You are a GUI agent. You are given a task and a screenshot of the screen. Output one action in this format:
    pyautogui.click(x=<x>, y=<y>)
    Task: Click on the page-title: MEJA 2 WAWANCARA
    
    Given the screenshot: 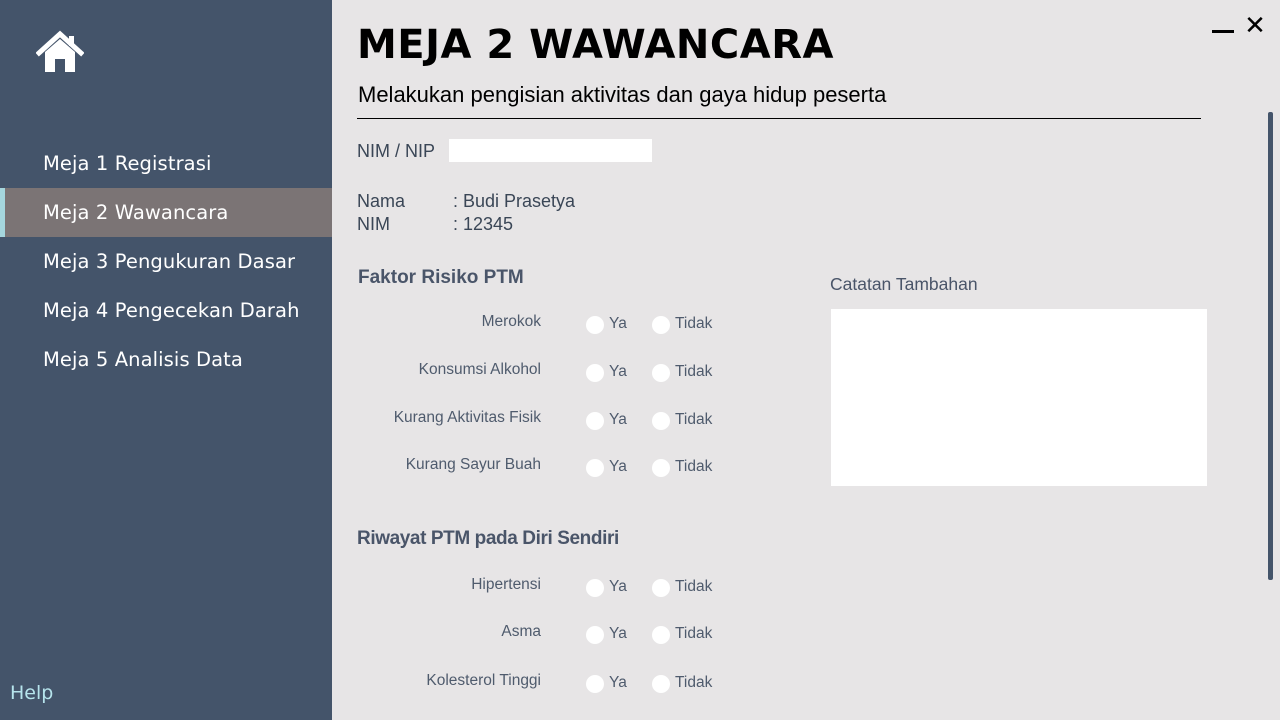 What is the action you would take?
    pyautogui.click(x=595, y=45)
    